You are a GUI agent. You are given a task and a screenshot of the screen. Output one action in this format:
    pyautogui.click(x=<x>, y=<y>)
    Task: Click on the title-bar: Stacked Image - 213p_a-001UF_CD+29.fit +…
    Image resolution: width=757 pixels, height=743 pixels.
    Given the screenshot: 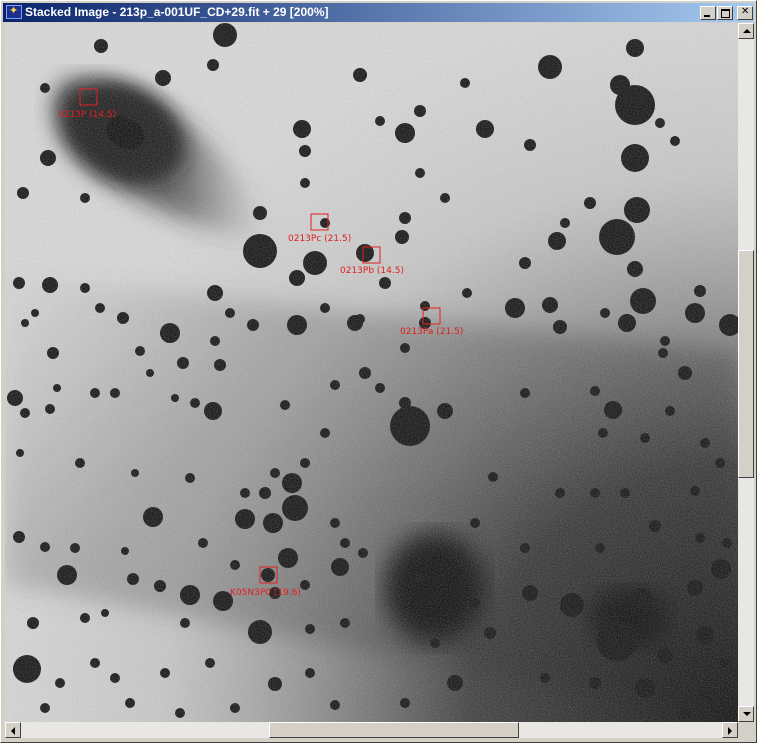 What is the action you would take?
    pyautogui.click(x=378, y=12)
    